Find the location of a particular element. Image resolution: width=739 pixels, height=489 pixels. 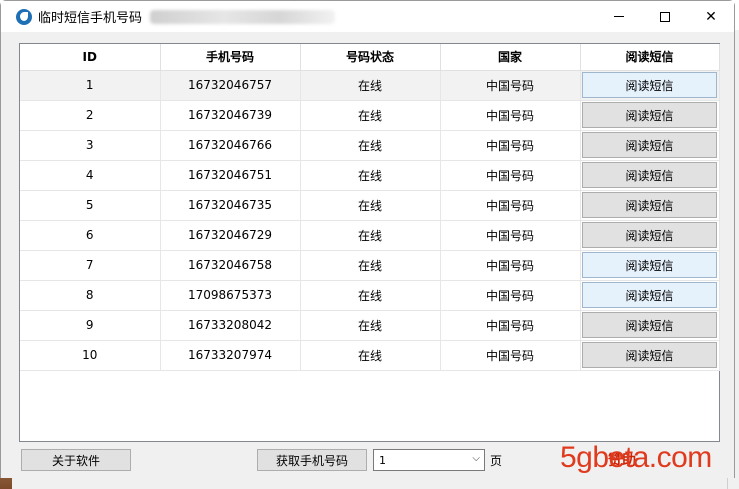

cell-phone: 16732046739 is located at coordinates (230, 115).